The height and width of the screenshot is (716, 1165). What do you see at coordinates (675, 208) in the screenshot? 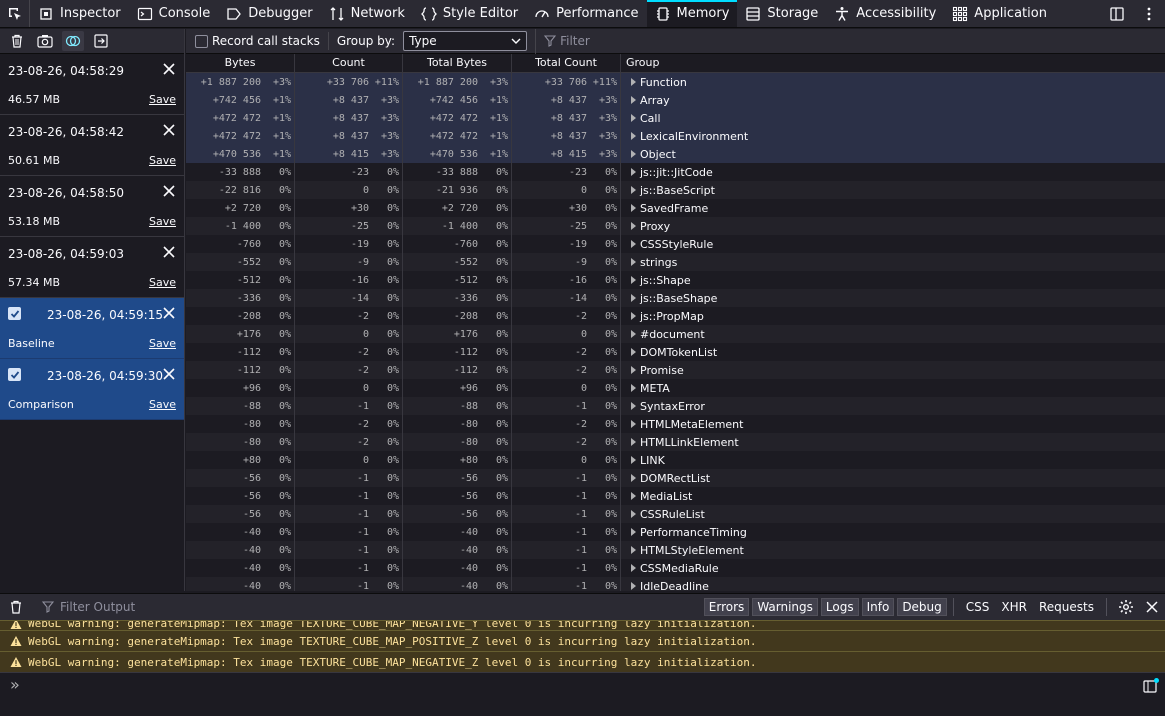
I see `table-row: +2 720 0% +30 0% +2 720 0% +30 0% SavedFrame` at bounding box center [675, 208].